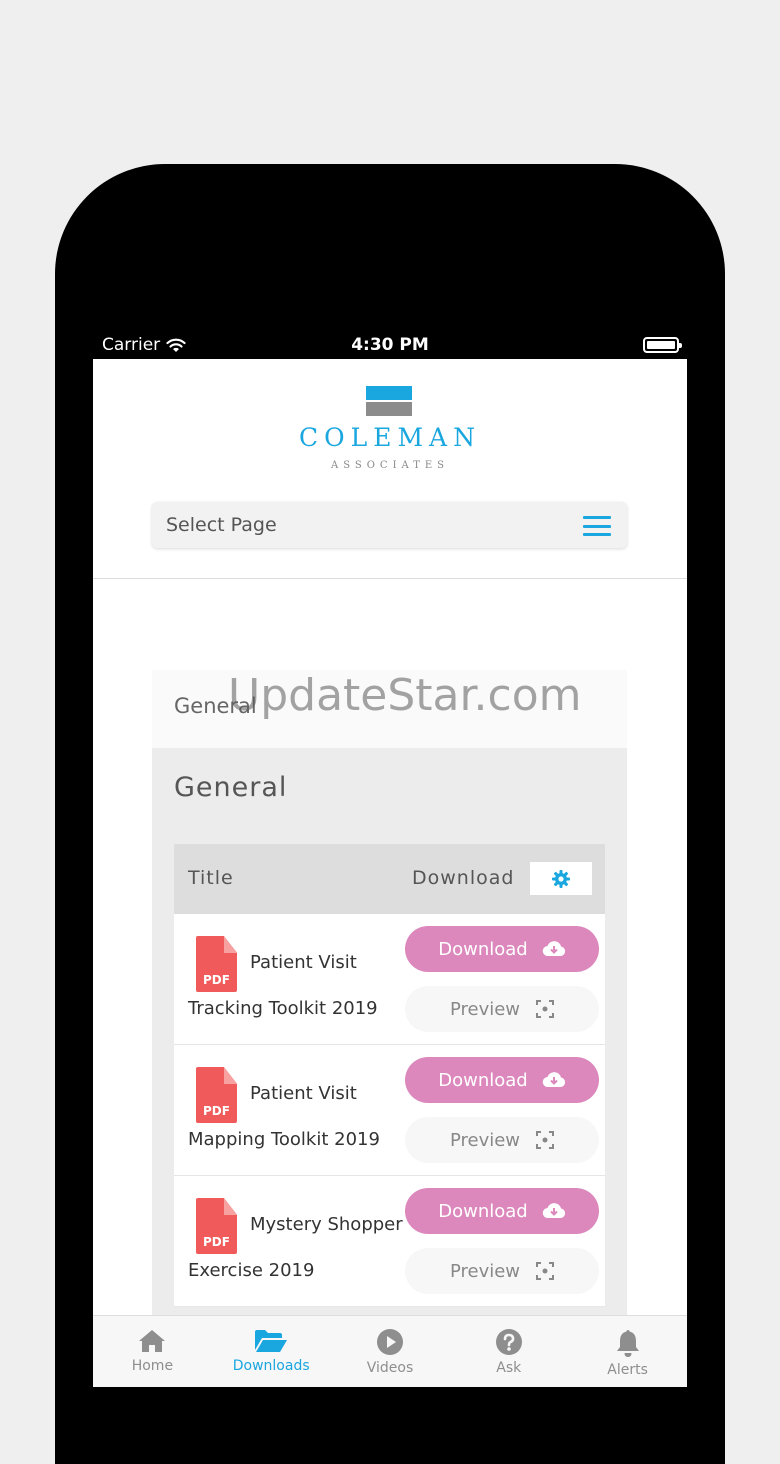  Describe the element at coordinates (271, 1341) in the screenshot. I see `folder-open-icon` at that location.